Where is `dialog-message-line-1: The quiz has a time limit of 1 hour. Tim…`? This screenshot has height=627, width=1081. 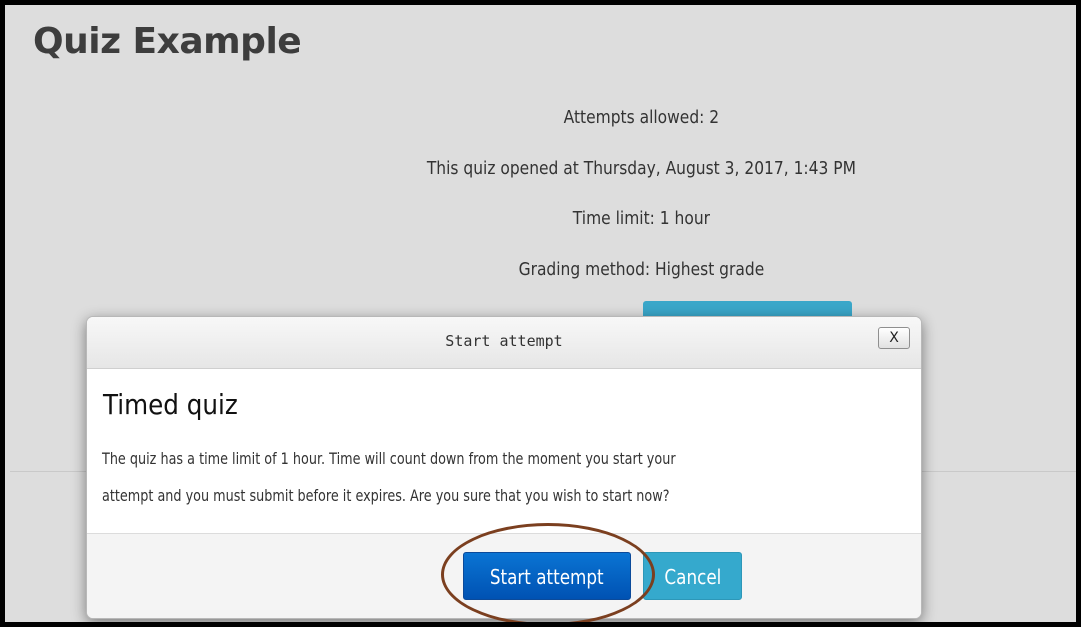
dialog-message-line-1: The quiz has a time limit of 1 hour. Tim… is located at coordinates (389, 458).